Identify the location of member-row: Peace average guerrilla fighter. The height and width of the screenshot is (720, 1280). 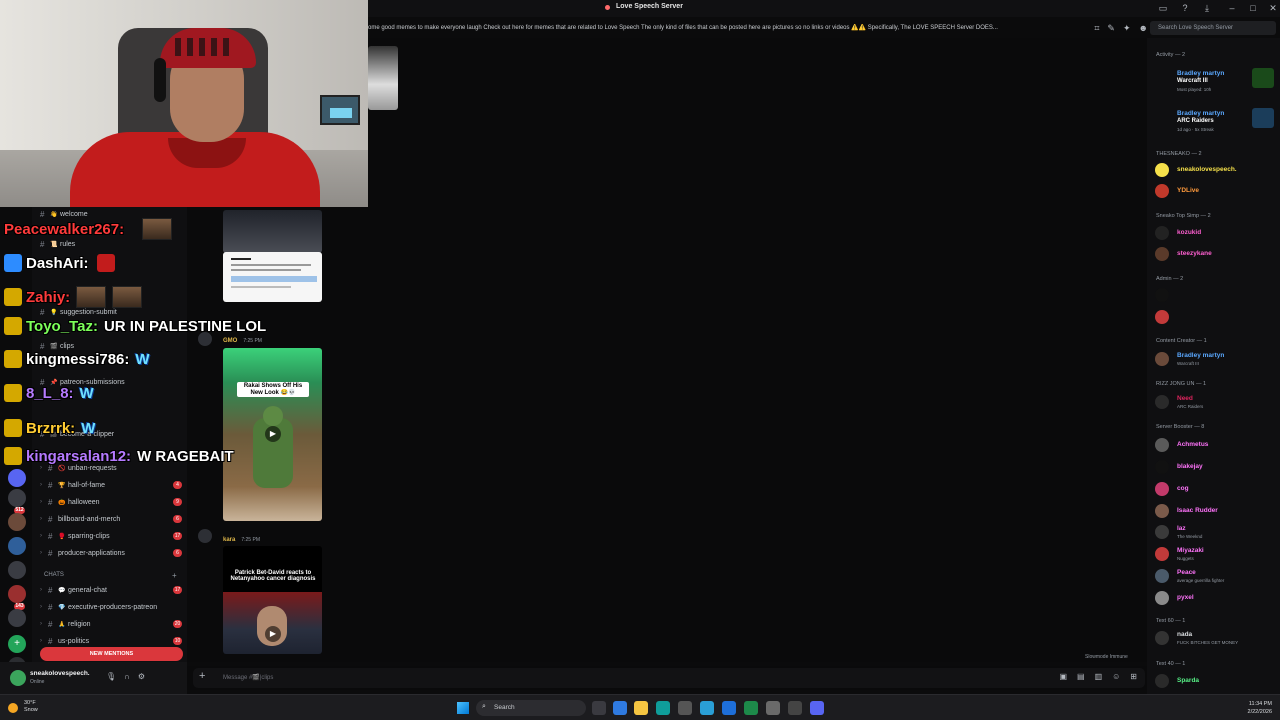
(1215, 577).